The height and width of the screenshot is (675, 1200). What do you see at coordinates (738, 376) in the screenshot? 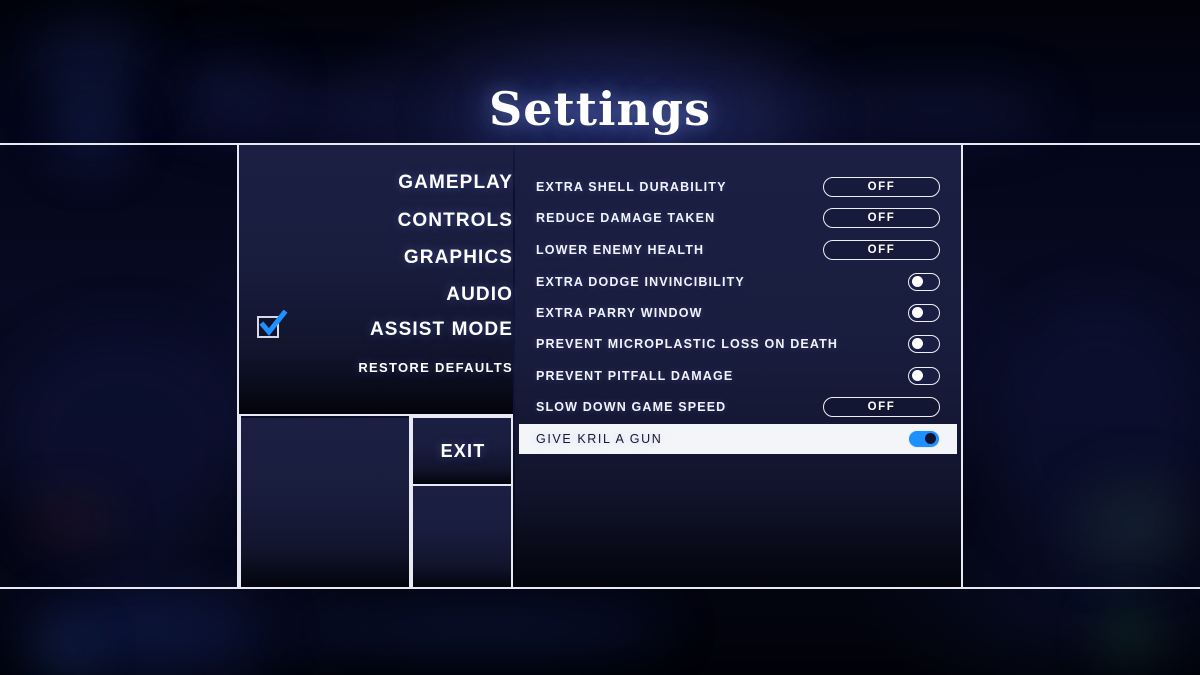
I see `setting-row-prevent-pitfall-damage: PREVENT PITFALL DAMAGE` at bounding box center [738, 376].